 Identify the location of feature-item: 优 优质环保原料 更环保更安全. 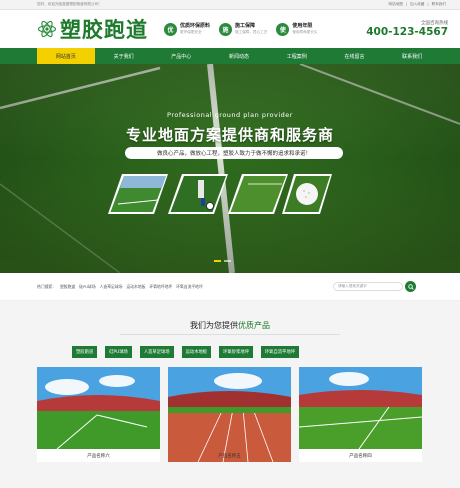
(187, 29).